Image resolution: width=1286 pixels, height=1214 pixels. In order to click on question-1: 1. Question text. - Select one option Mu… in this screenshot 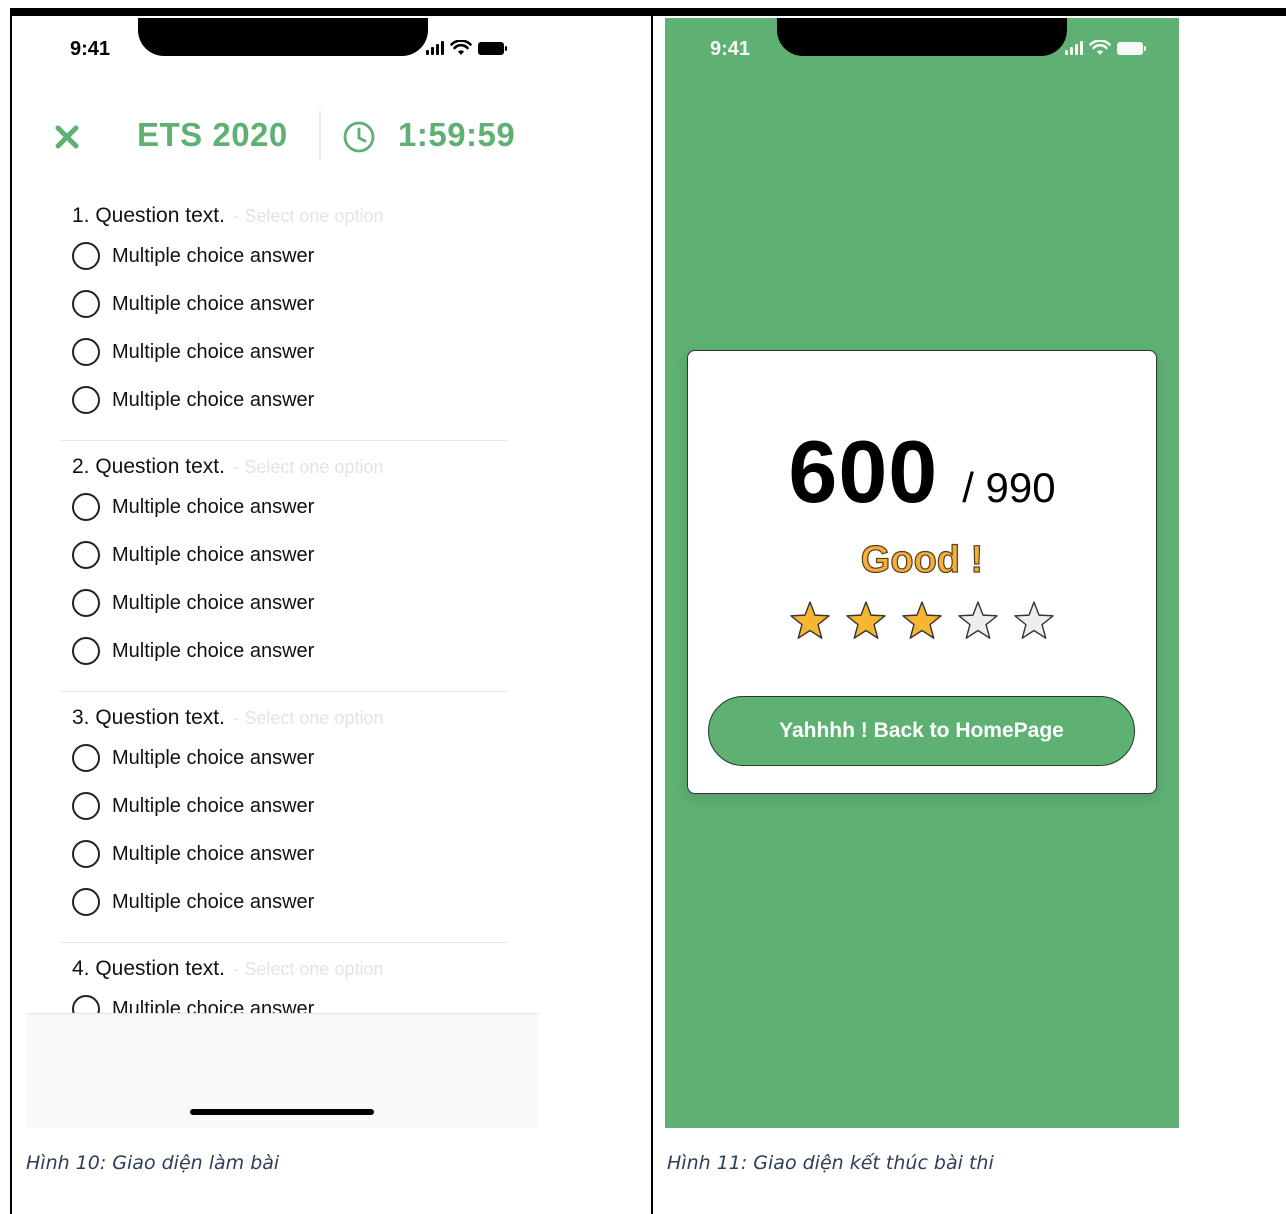, I will do `click(282, 325)`.